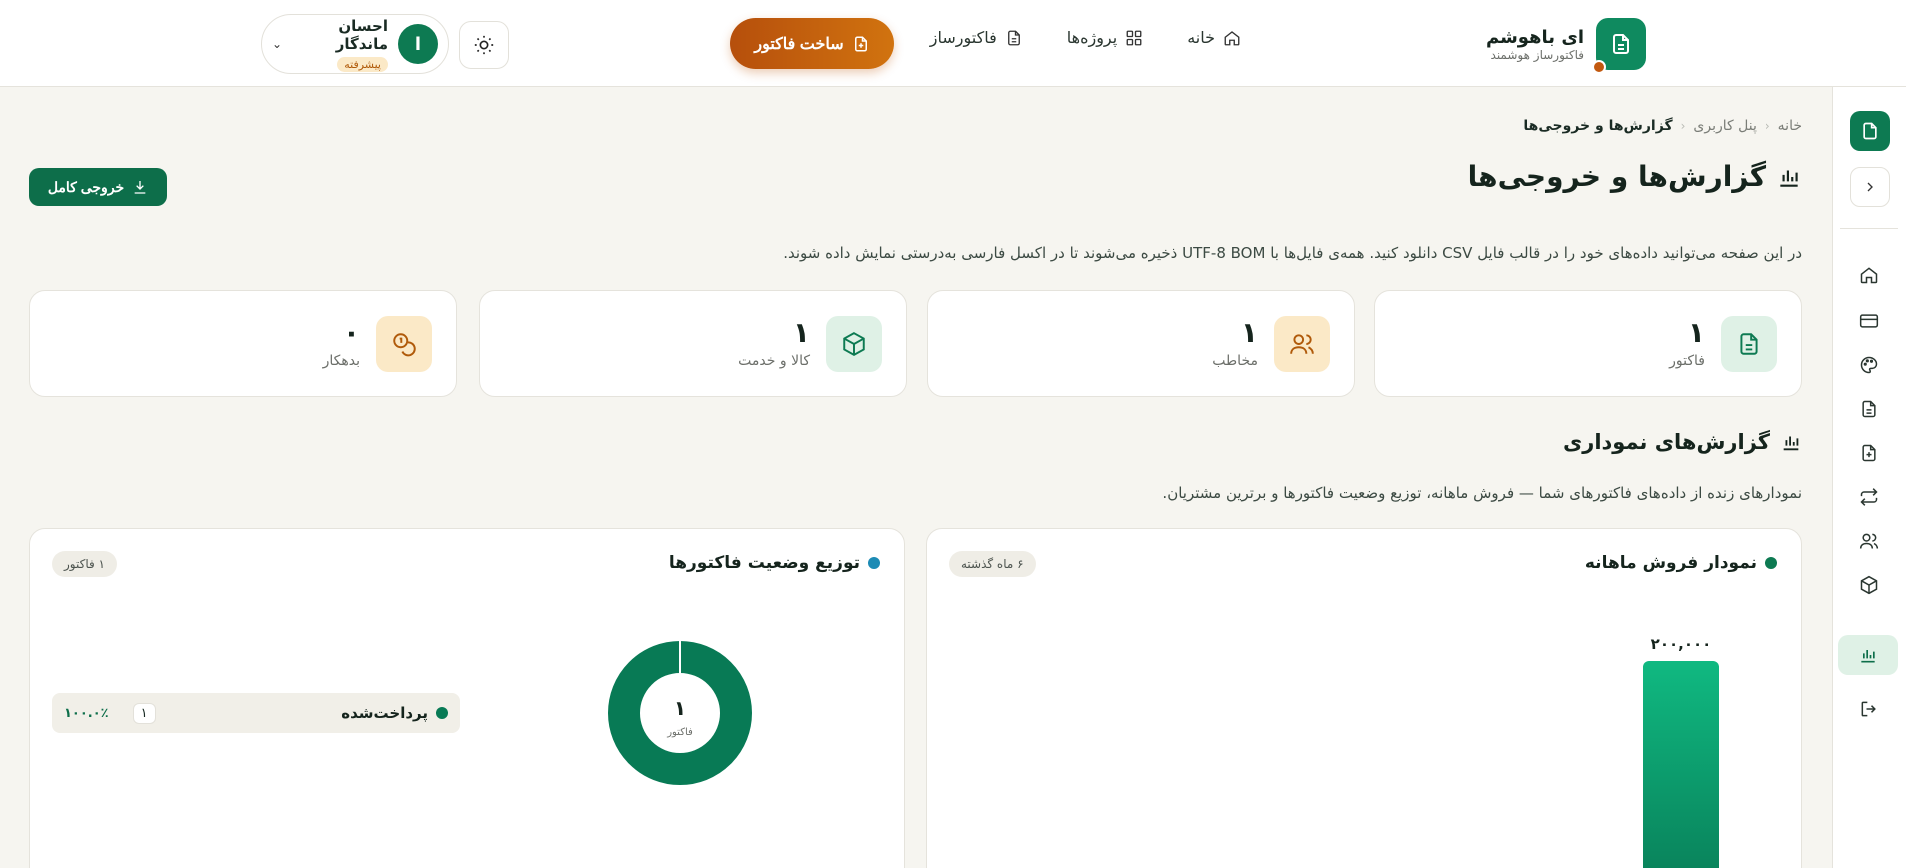 This screenshot has width=1906, height=868. Describe the element at coordinates (1681, 644) in the screenshot. I see `sales-bar-label: ۲۰۰,۰۰۰` at that location.